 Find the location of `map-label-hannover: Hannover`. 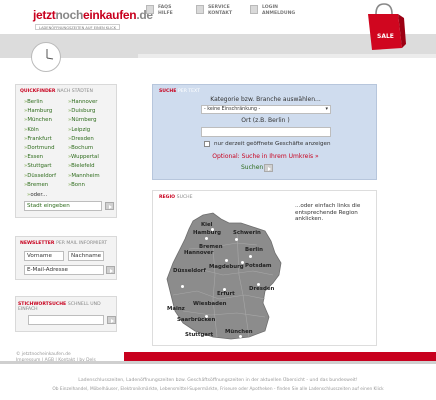

map-label-hannover: Hannover is located at coordinates (198, 253).